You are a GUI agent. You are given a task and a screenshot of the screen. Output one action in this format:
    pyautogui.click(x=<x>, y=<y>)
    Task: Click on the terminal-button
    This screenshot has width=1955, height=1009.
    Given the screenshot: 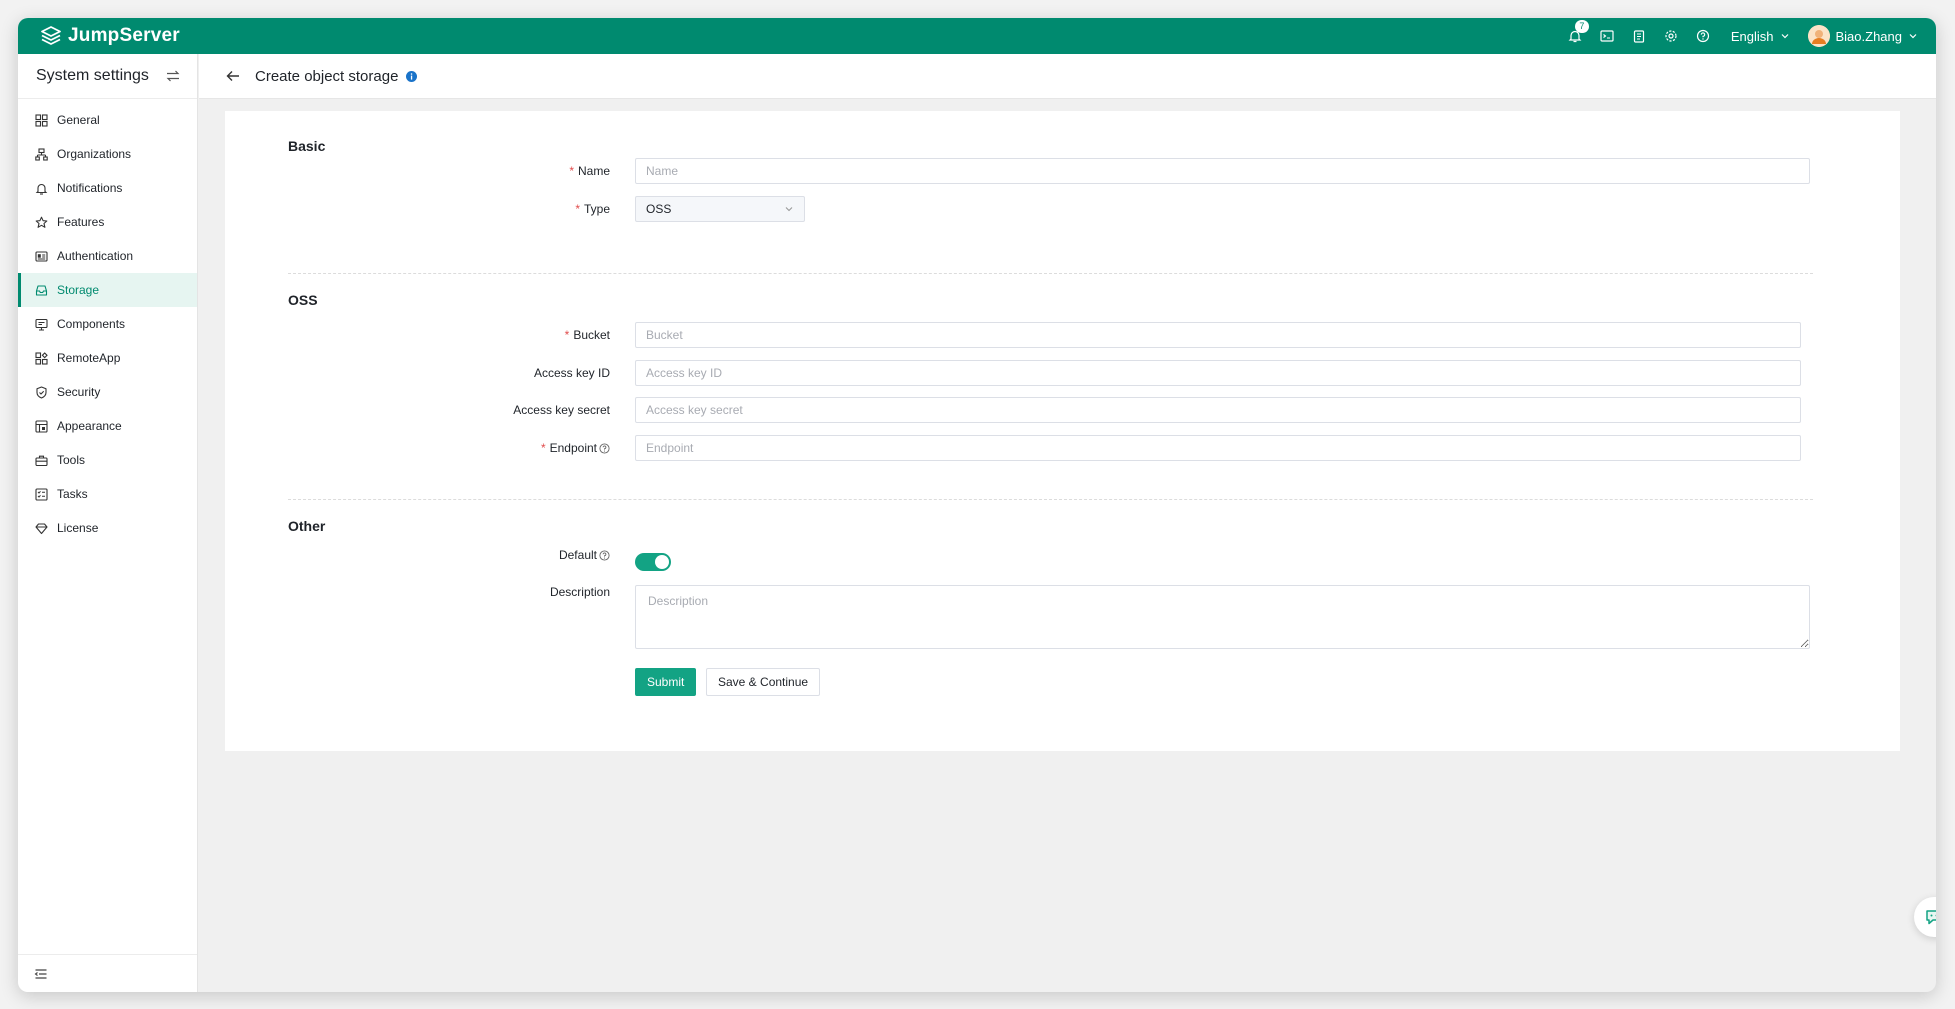 What is the action you would take?
    pyautogui.click(x=1607, y=36)
    